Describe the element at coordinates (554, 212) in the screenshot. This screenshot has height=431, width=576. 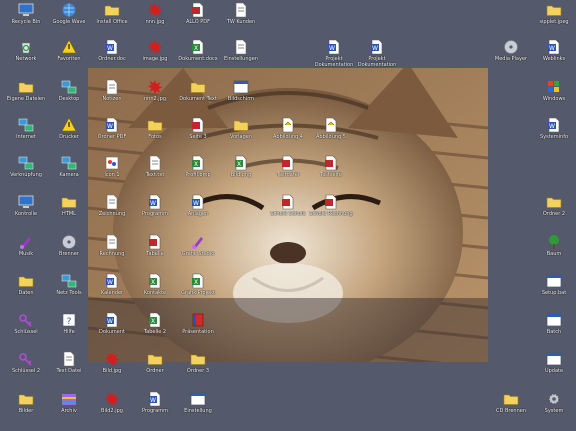
I see `desktop-icon-ordner-2: Ordner 2` at that location.